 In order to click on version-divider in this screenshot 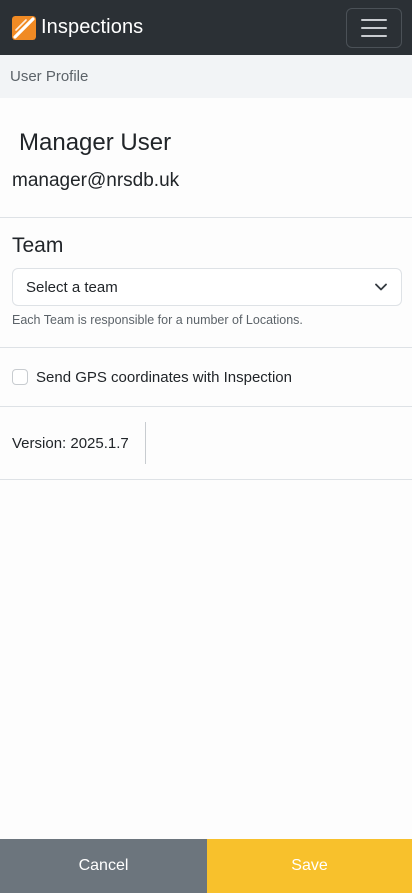, I will do `click(145, 443)`.